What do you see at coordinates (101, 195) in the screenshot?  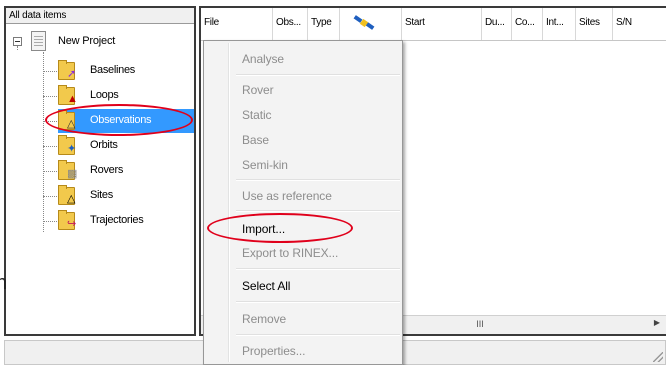 I see `tree-item-label: Sites` at bounding box center [101, 195].